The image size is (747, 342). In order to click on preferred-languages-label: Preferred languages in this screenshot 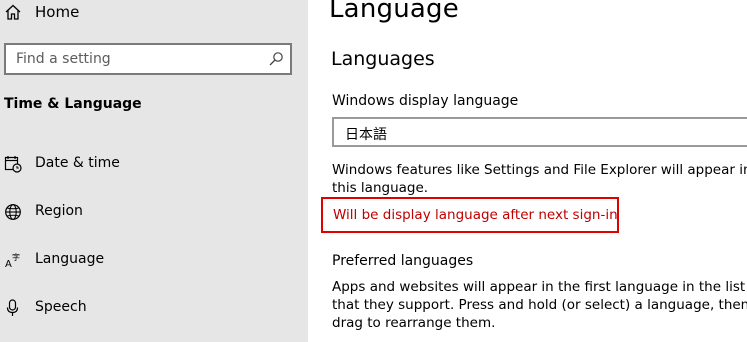, I will do `click(403, 261)`.